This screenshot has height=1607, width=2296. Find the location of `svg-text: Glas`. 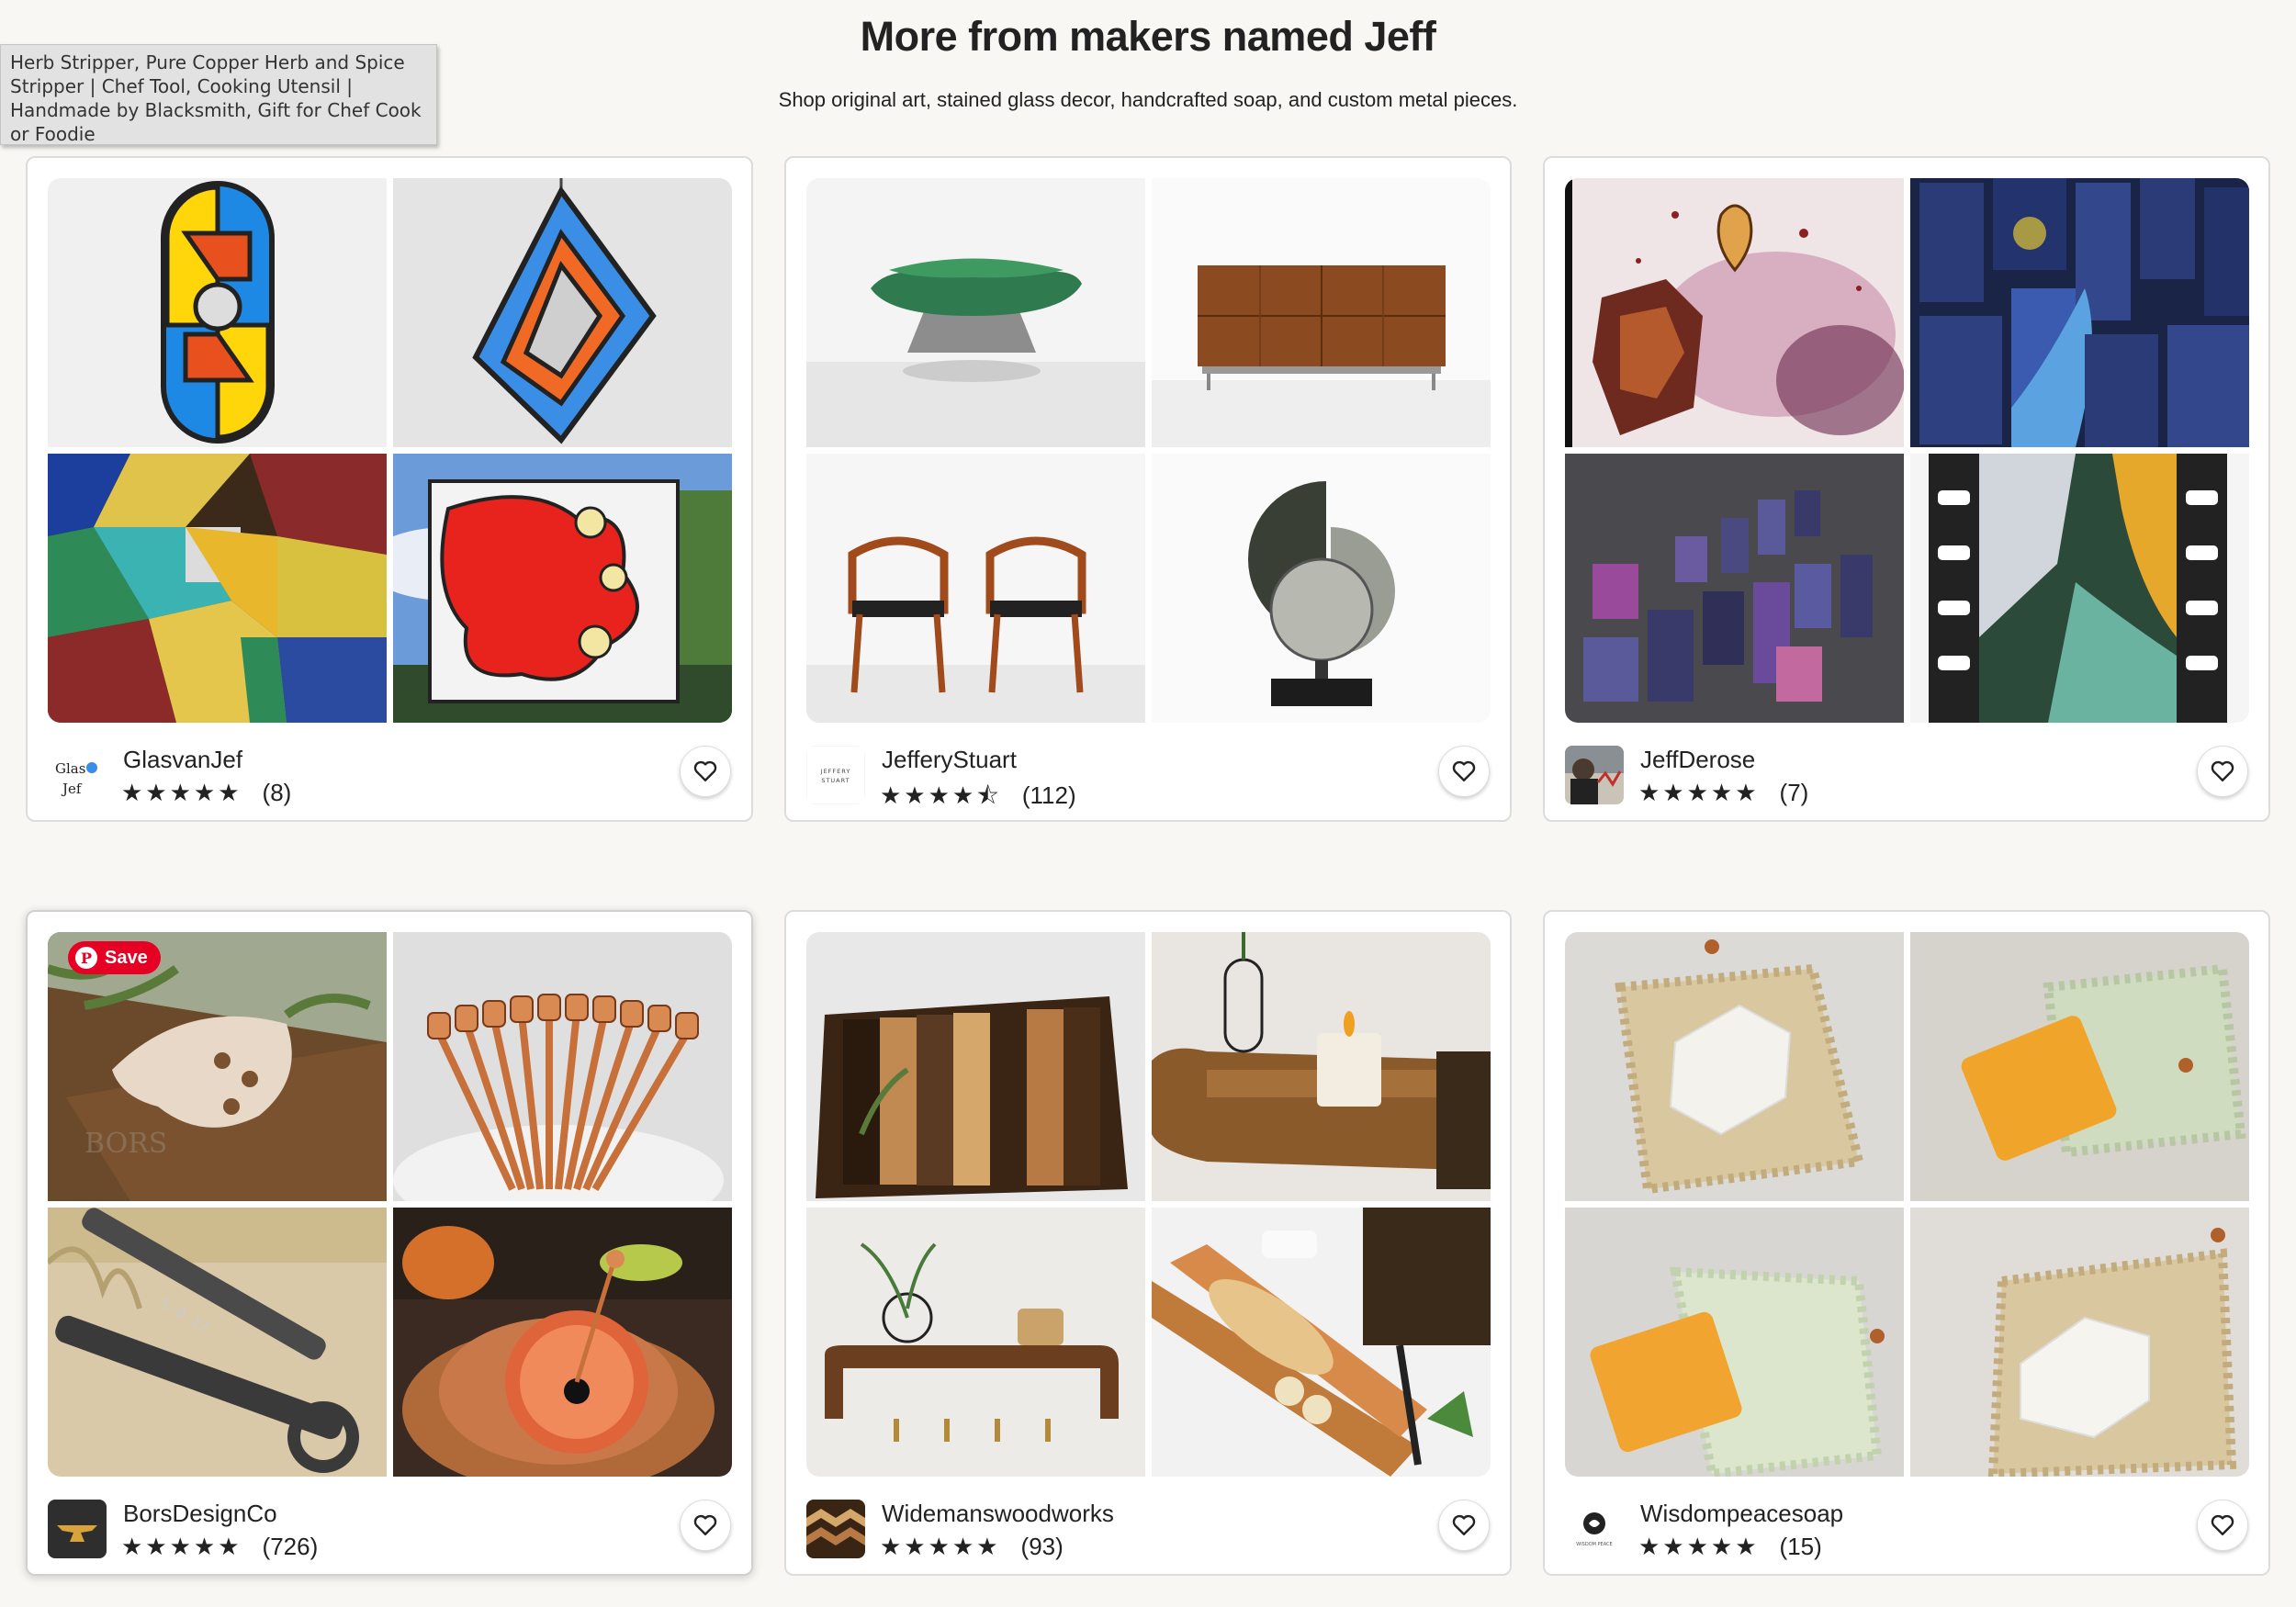

svg-text: Glas is located at coordinates (70, 768).